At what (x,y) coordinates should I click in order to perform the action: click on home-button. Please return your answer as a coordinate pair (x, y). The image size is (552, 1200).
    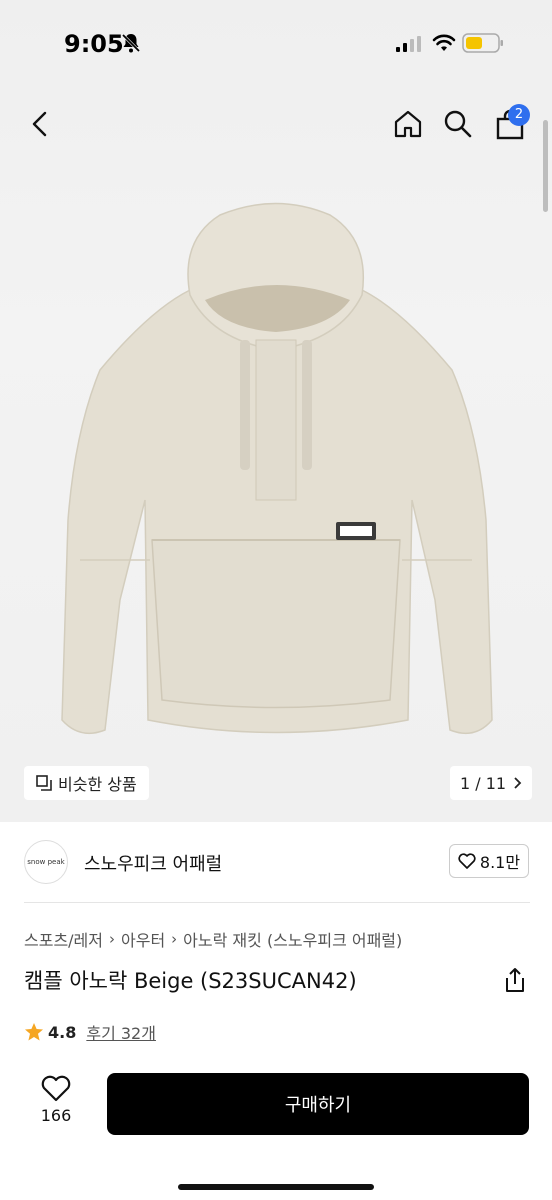
    Looking at the image, I should click on (408, 124).